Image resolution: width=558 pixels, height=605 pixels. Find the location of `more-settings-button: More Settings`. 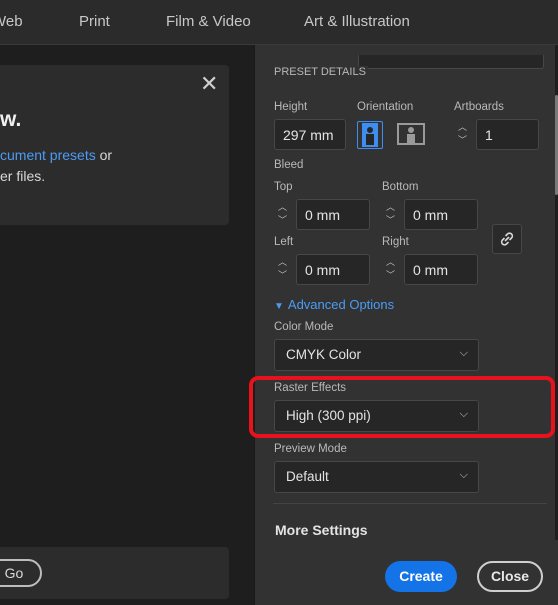

more-settings-button: More Settings is located at coordinates (321, 530).